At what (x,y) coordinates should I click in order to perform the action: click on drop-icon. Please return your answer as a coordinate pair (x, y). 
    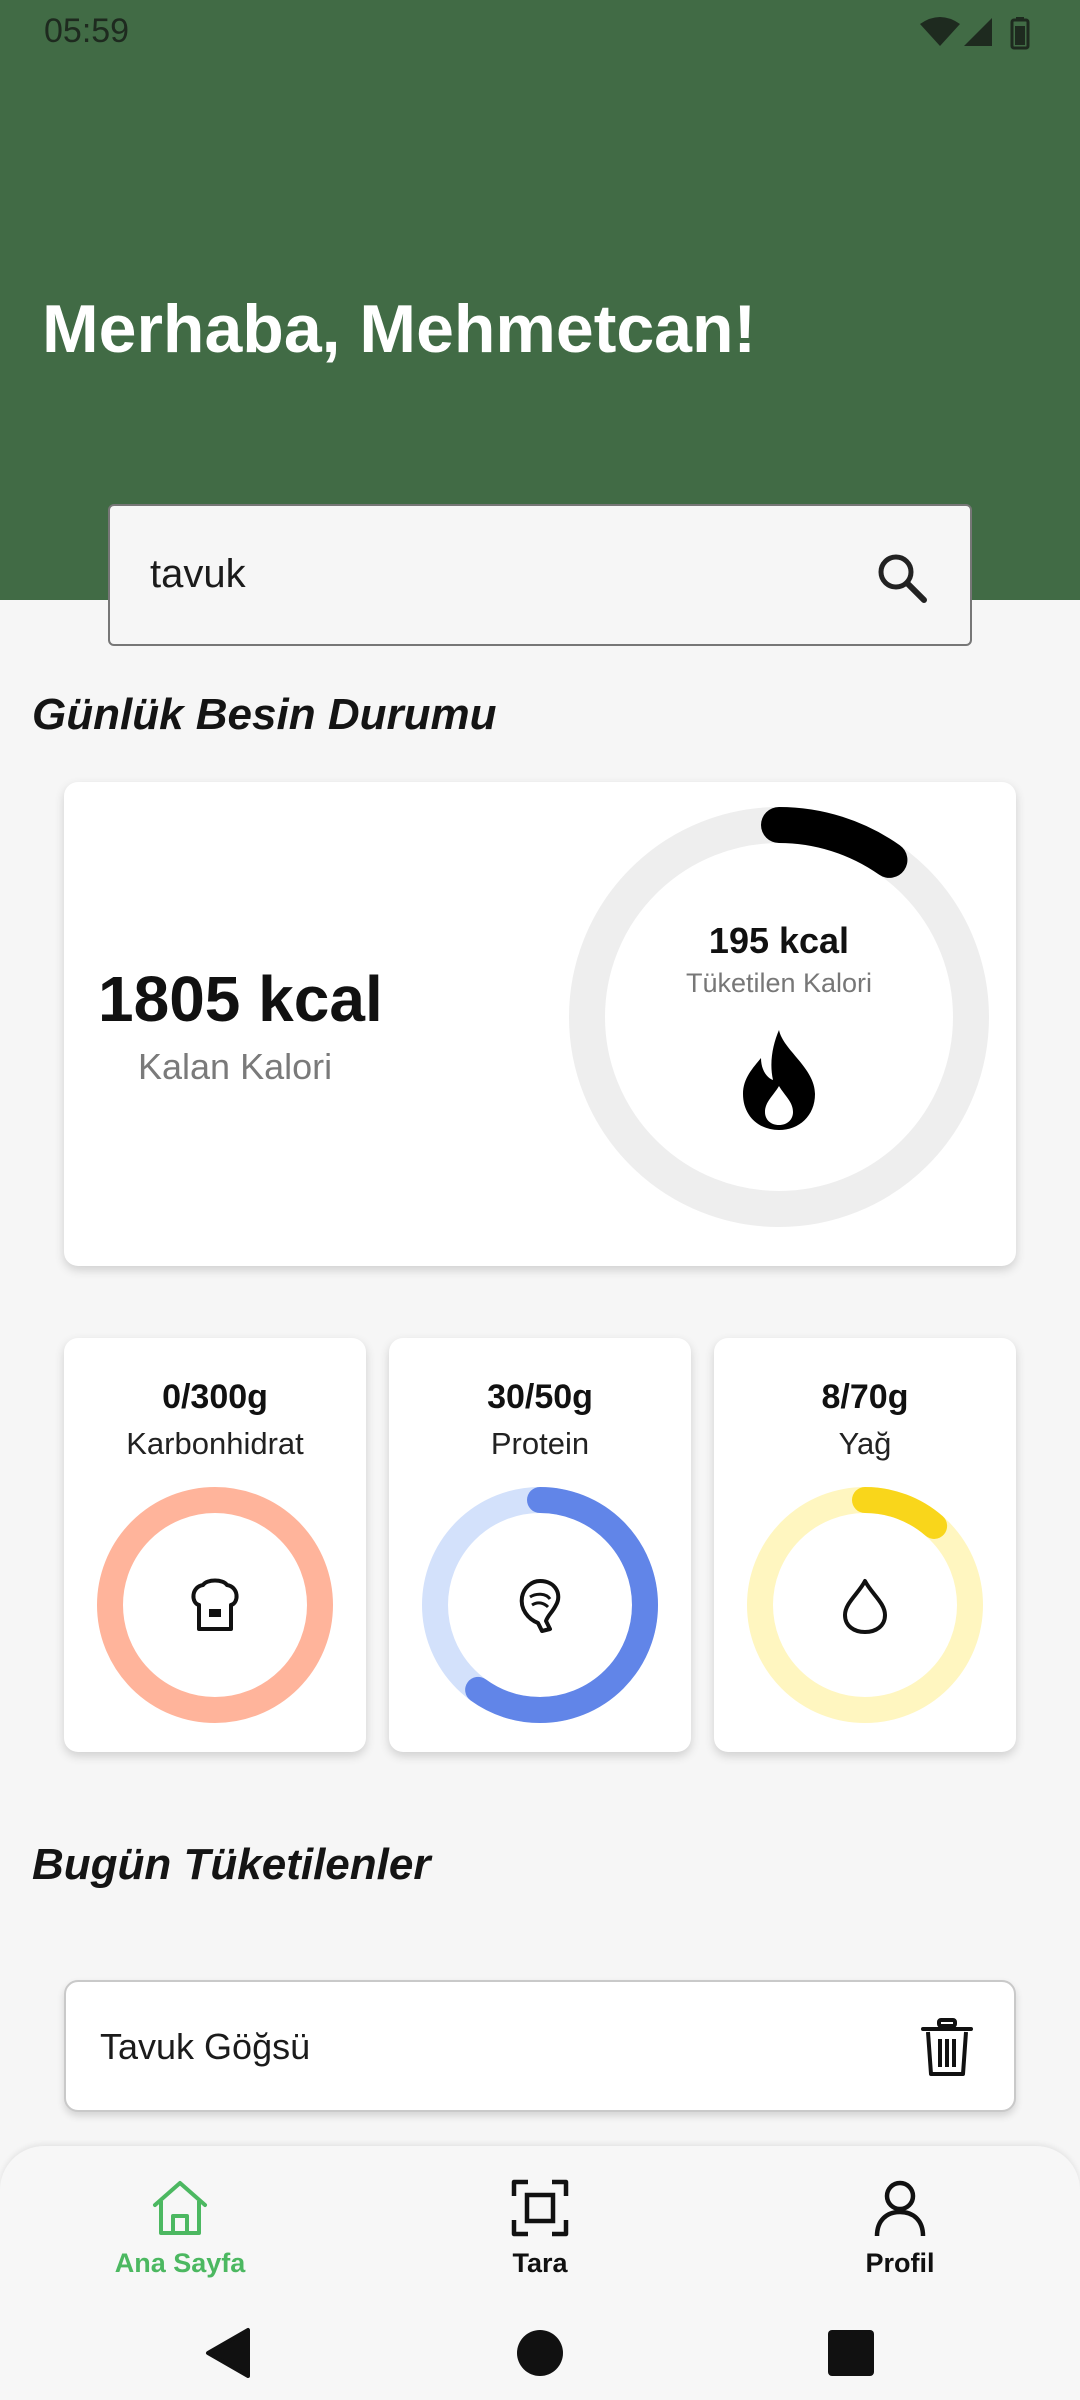
    Looking at the image, I should click on (865, 1606).